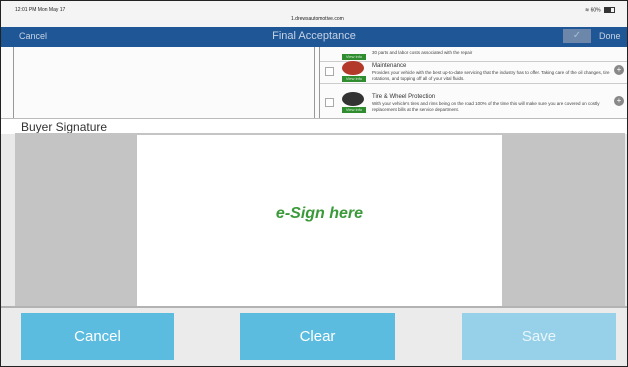 The width and height of the screenshot is (628, 367). What do you see at coordinates (40, 10) in the screenshot?
I see `status-time: 12:01 PM Mon May 17` at bounding box center [40, 10].